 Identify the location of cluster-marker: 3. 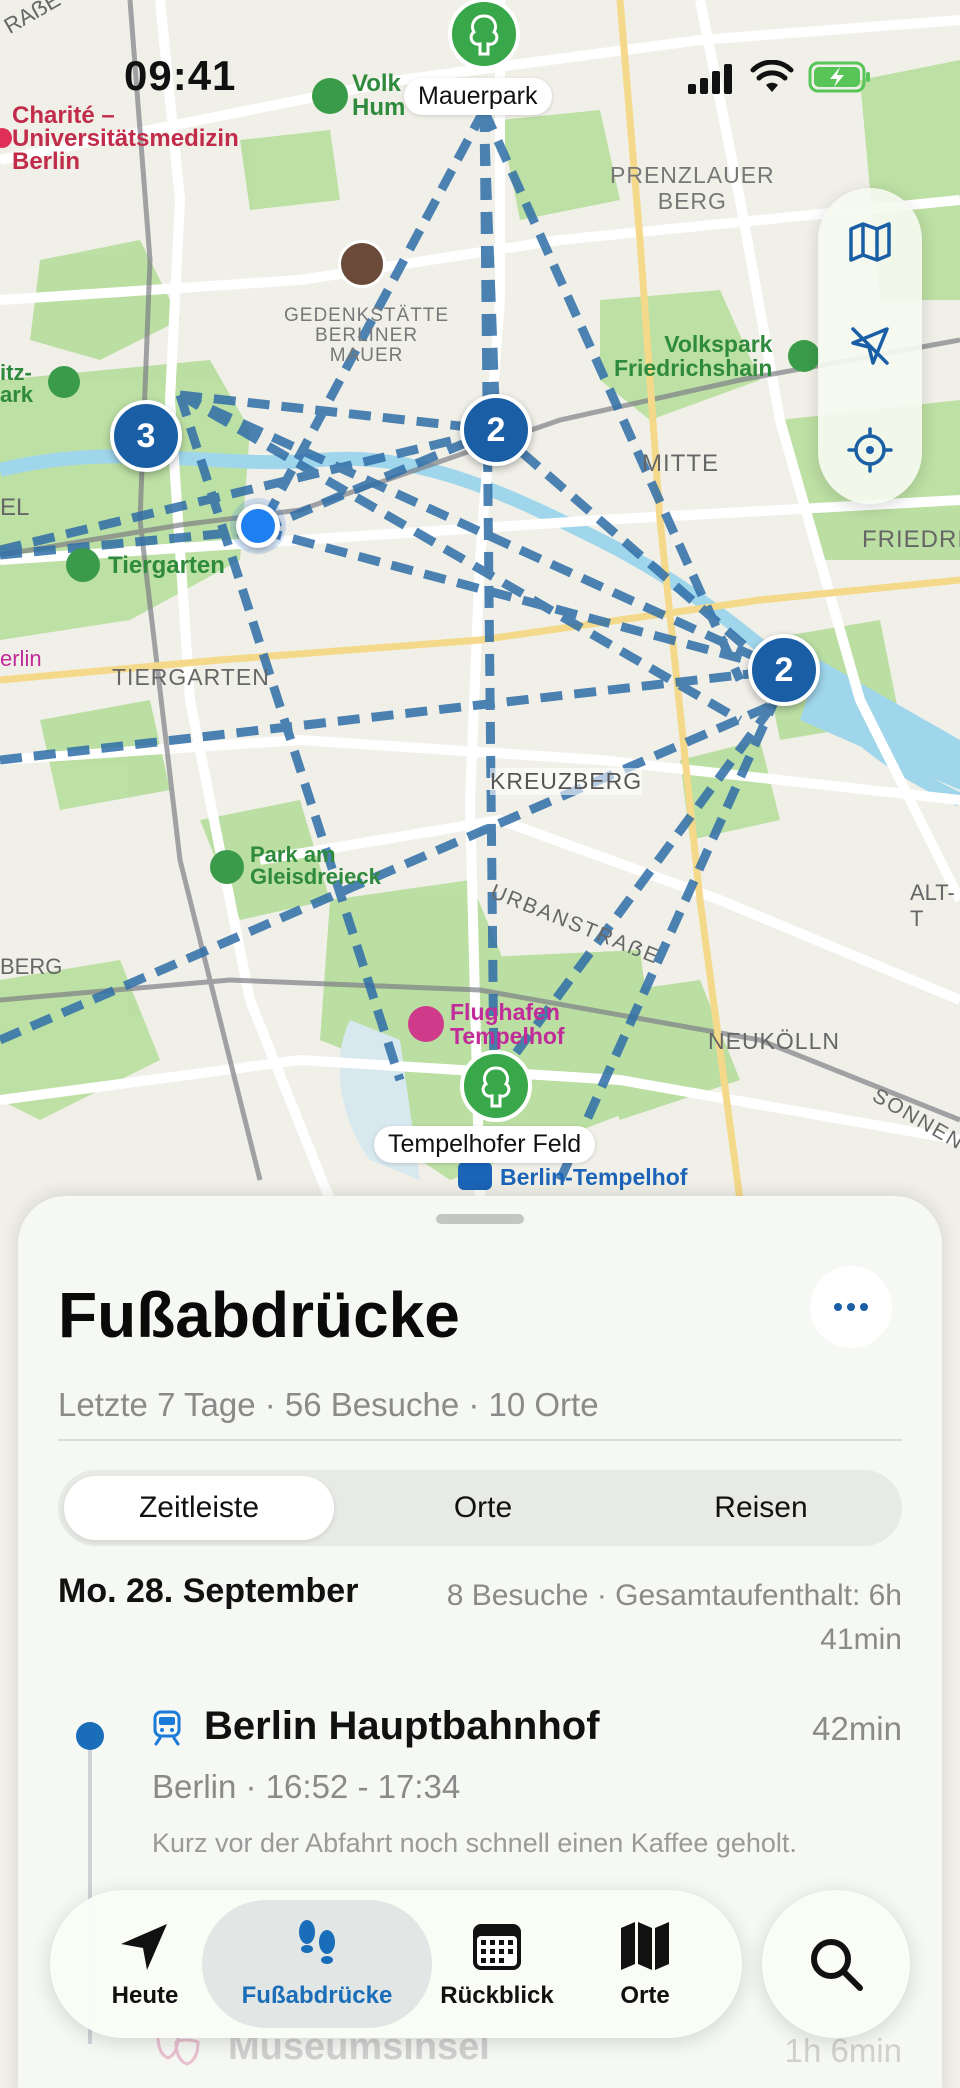
(146, 436).